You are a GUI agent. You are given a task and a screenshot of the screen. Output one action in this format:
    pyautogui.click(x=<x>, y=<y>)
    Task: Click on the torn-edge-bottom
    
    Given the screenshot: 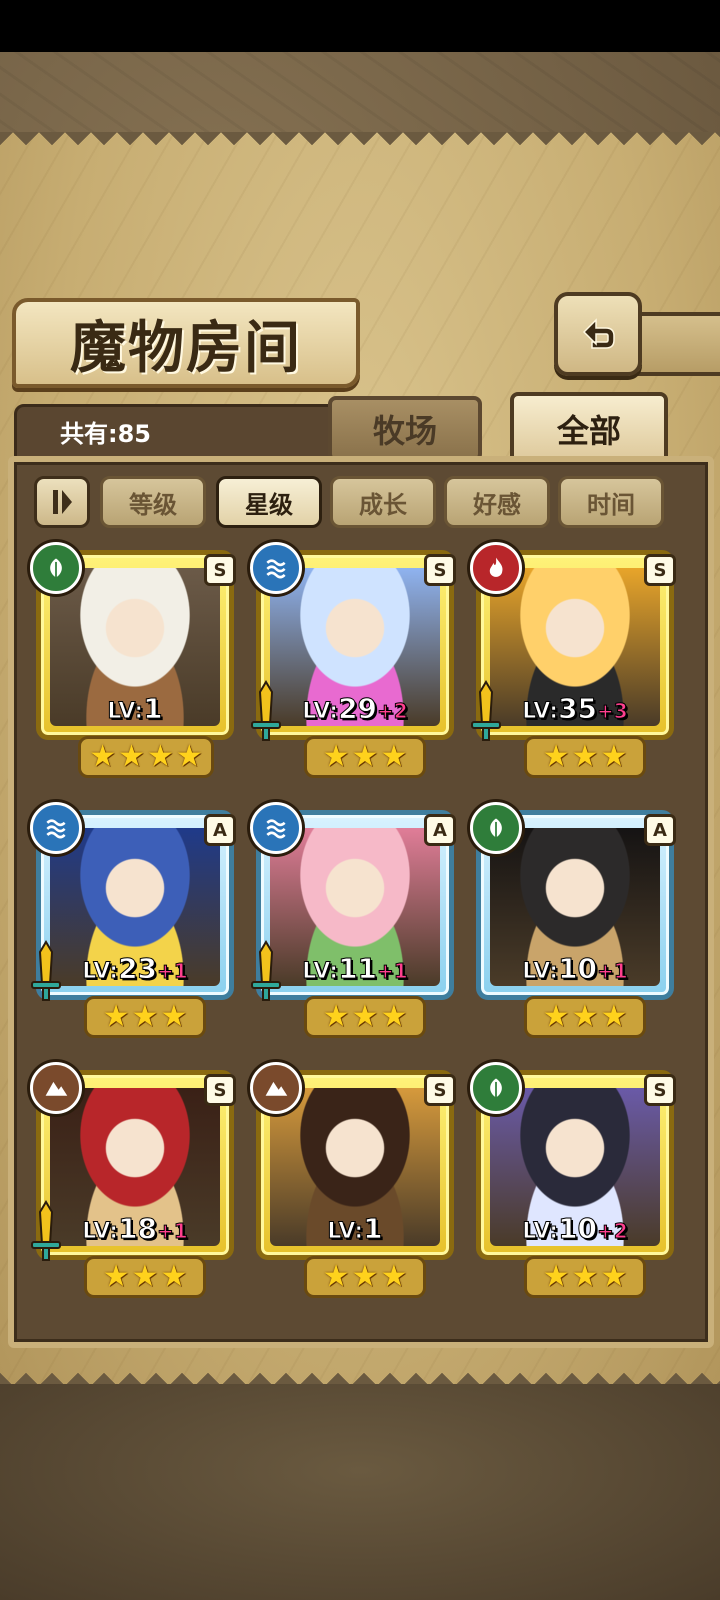 What is the action you would take?
    pyautogui.click(x=360, y=1373)
    